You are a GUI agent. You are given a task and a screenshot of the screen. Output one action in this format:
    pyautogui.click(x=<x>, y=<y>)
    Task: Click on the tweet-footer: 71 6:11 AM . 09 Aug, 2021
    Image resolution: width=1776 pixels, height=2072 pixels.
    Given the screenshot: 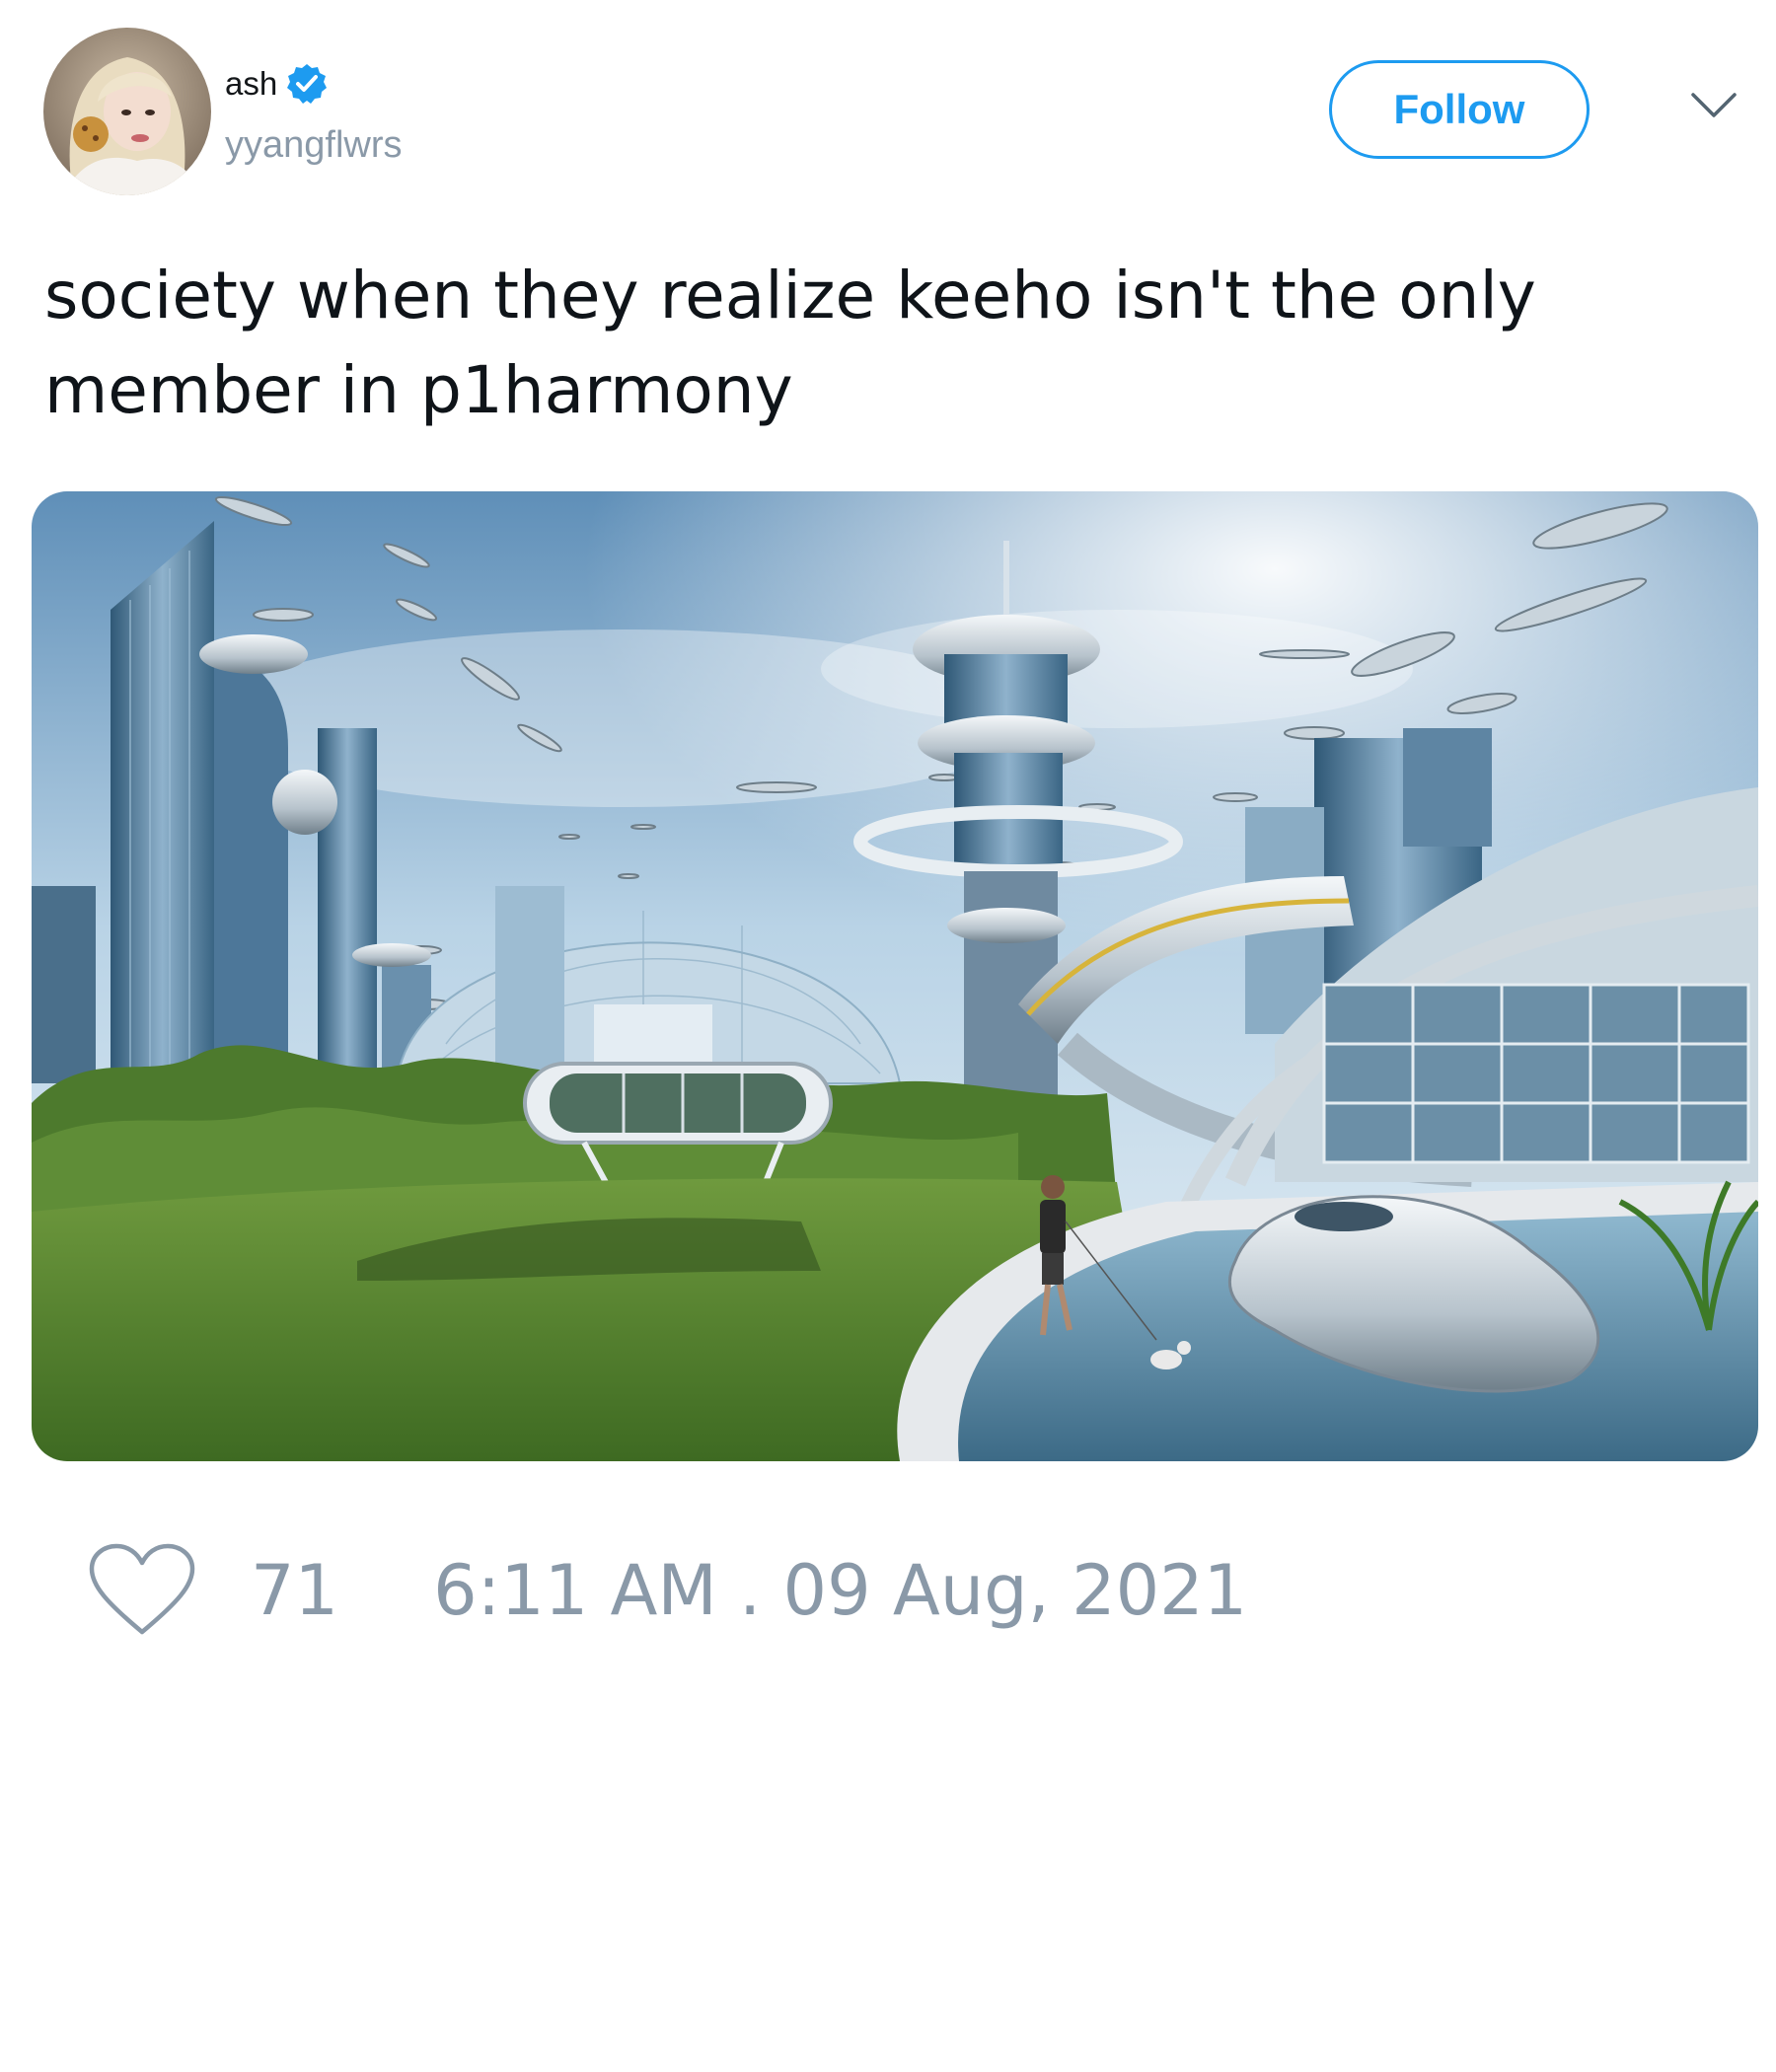 What is the action you would take?
    pyautogui.click(x=667, y=1591)
    